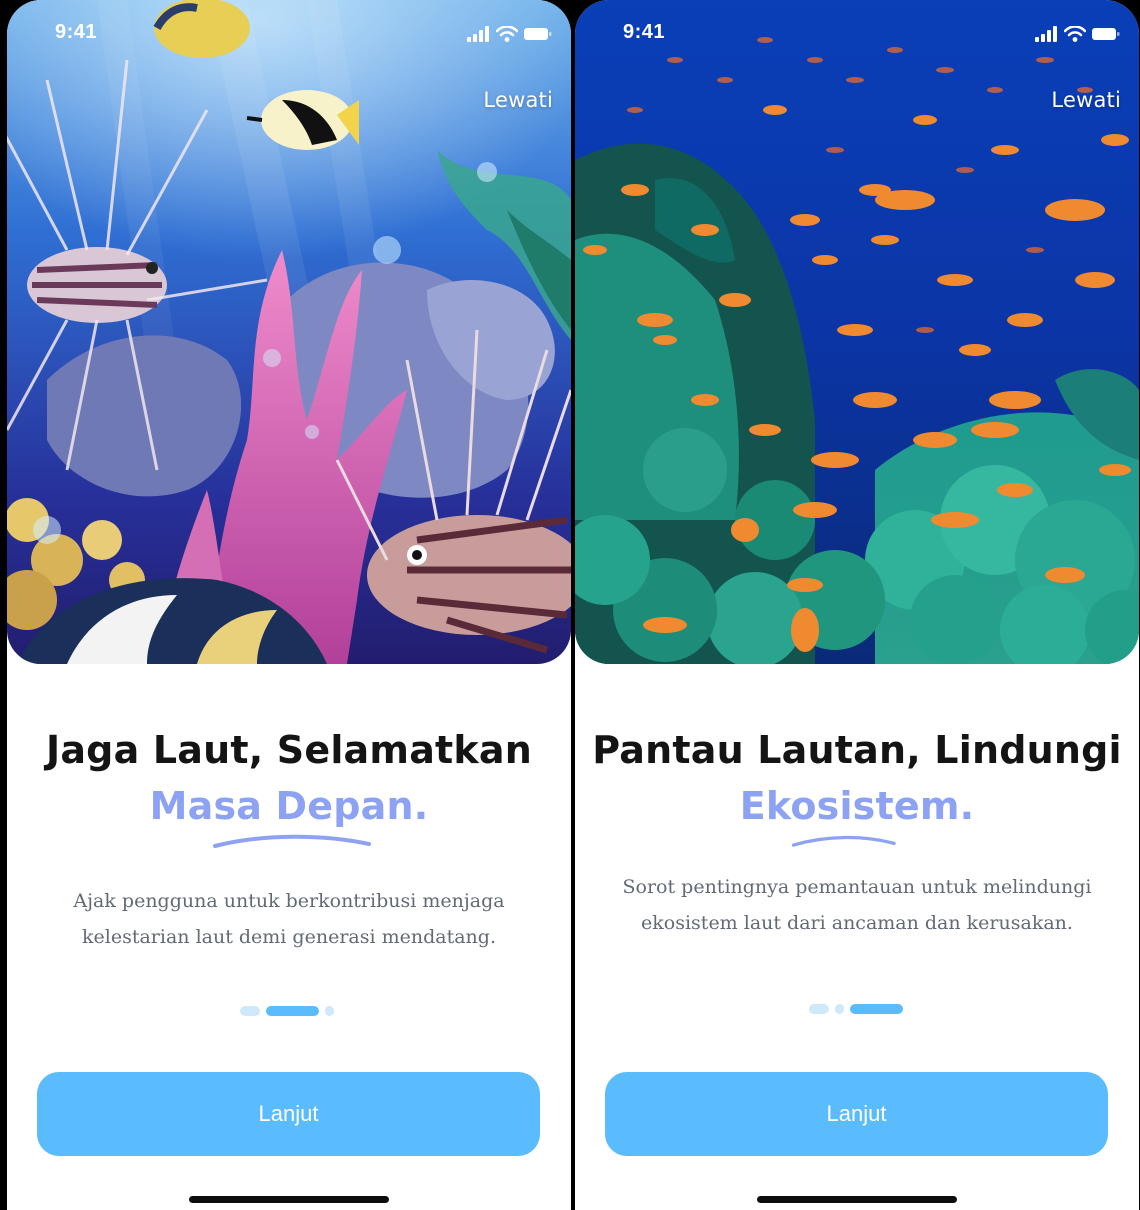 The width and height of the screenshot is (1140, 1210). What do you see at coordinates (876, 1009) in the screenshot?
I see `page-dot-3-active` at bounding box center [876, 1009].